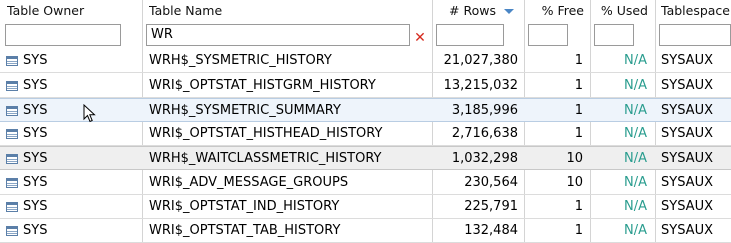  What do you see at coordinates (470, 35) in the screenshot?
I see `rows-filter-input` at bounding box center [470, 35].